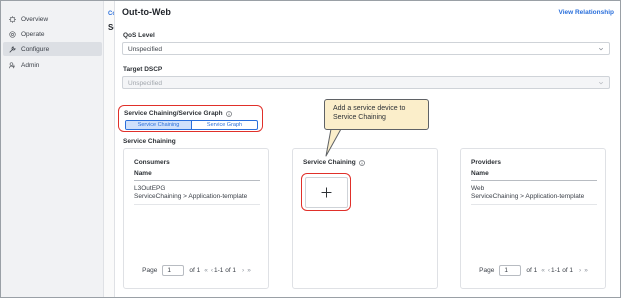 This screenshot has height=298, width=621. Describe the element at coordinates (365, 218) in the screenshot. I see `service-chaining-card: Service Chaining` at that location.